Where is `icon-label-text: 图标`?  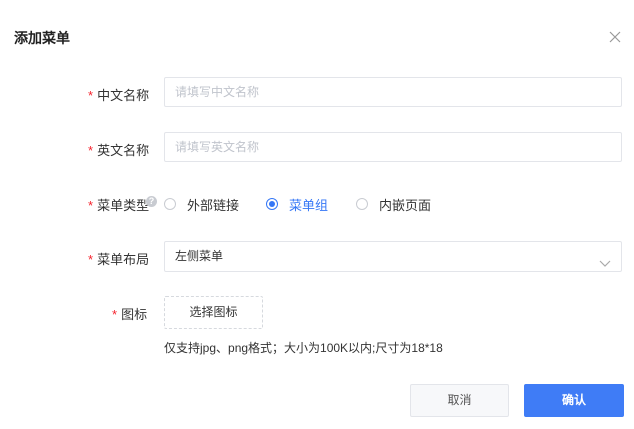 icon-label-text: 图标 is located at coordinates (134, 314).